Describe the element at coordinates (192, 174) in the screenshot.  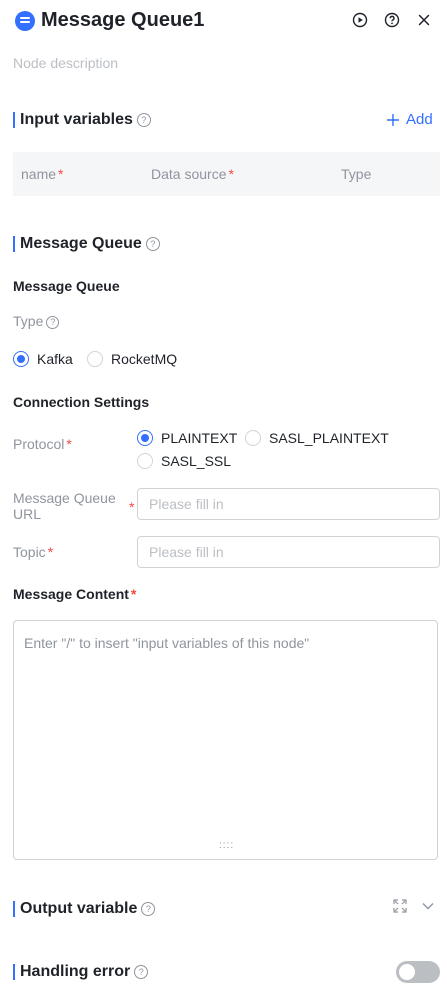
I see `column-data-source: Data source *` at that location.